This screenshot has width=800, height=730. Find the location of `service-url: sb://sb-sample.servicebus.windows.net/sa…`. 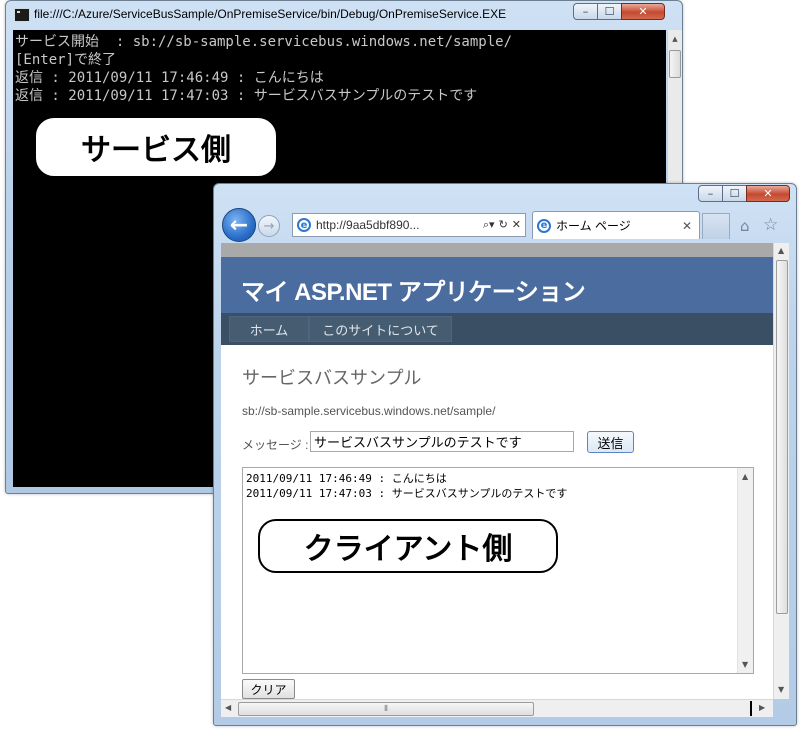

service-url: sb://sb-sample.servicebus.windows.net/sa… is located at coordinates (369, 411).